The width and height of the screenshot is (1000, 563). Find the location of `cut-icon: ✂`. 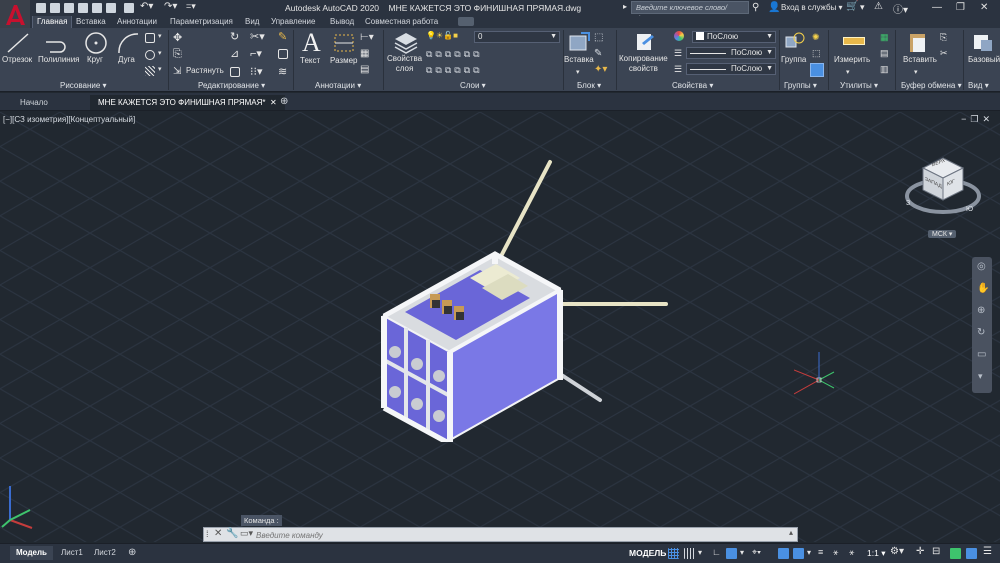

cut-icon: ✂ is located at coordinates (944, 53).